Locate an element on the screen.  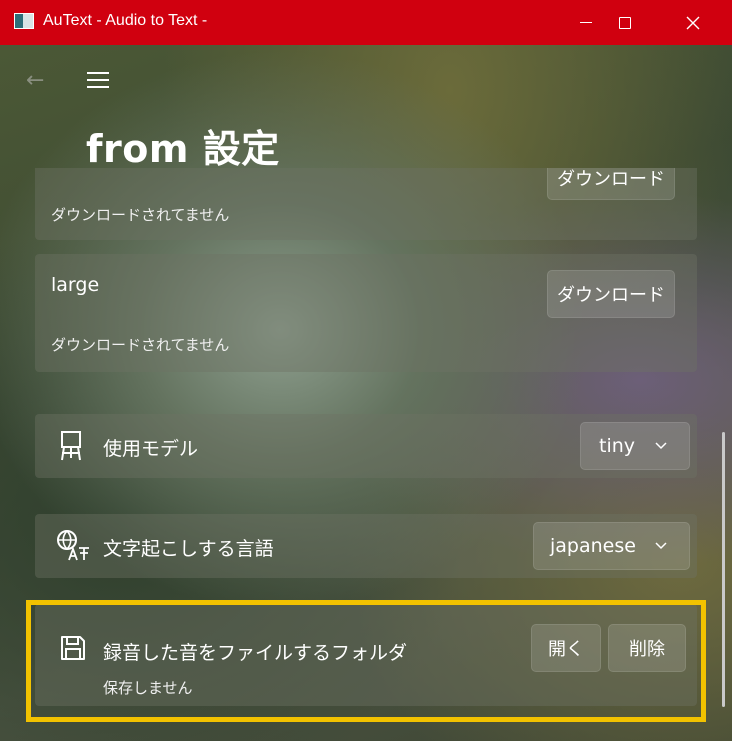
menu-button is located at coordinates (98, 80).